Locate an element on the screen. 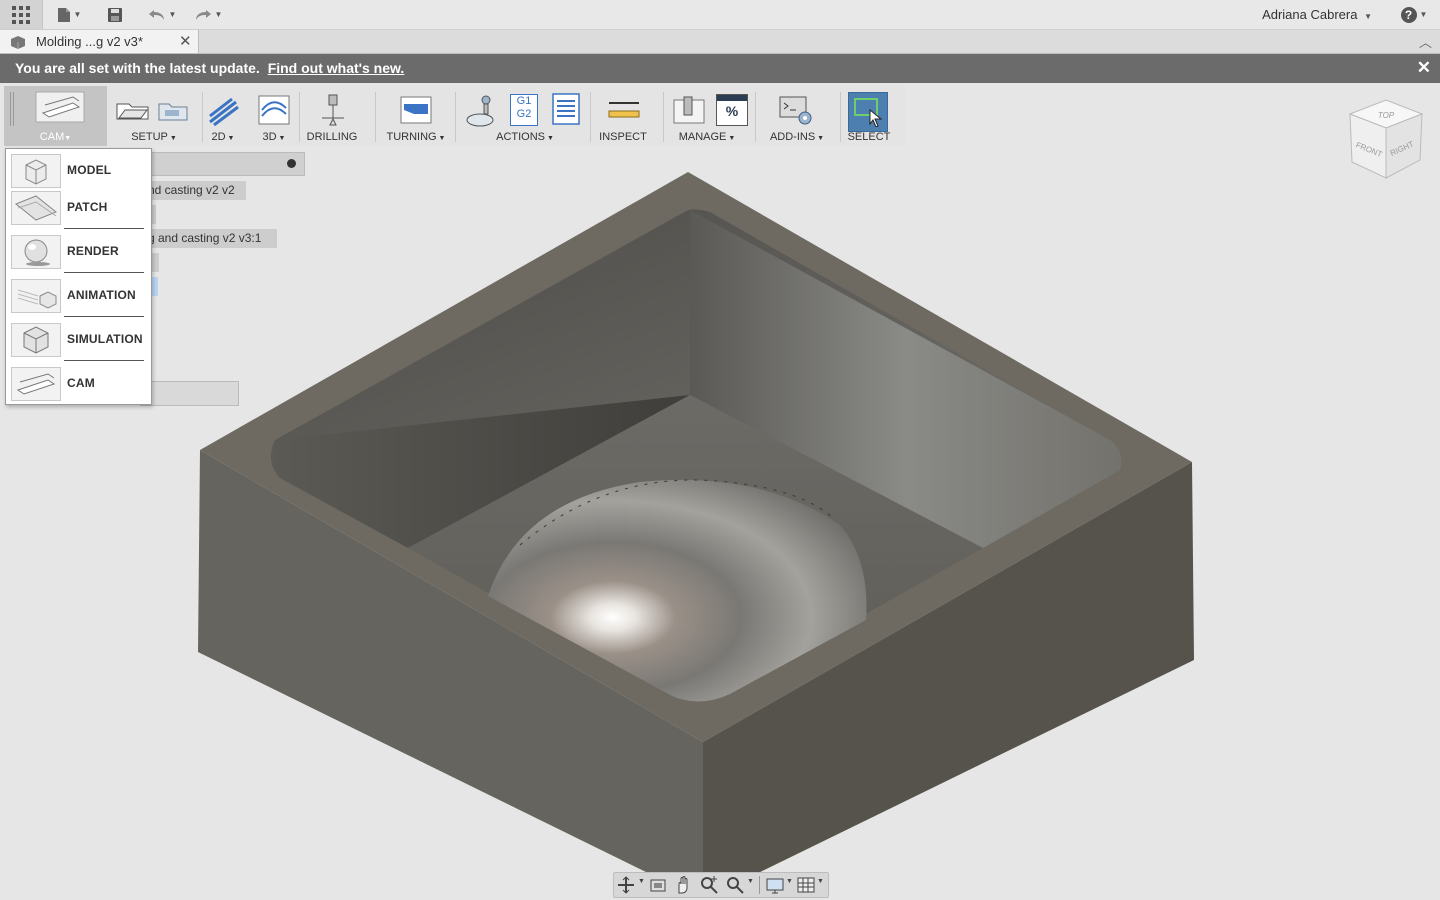 This screenshot has height=900, width=1440. workspace-label: CAM is located at coordinates (52, 137).